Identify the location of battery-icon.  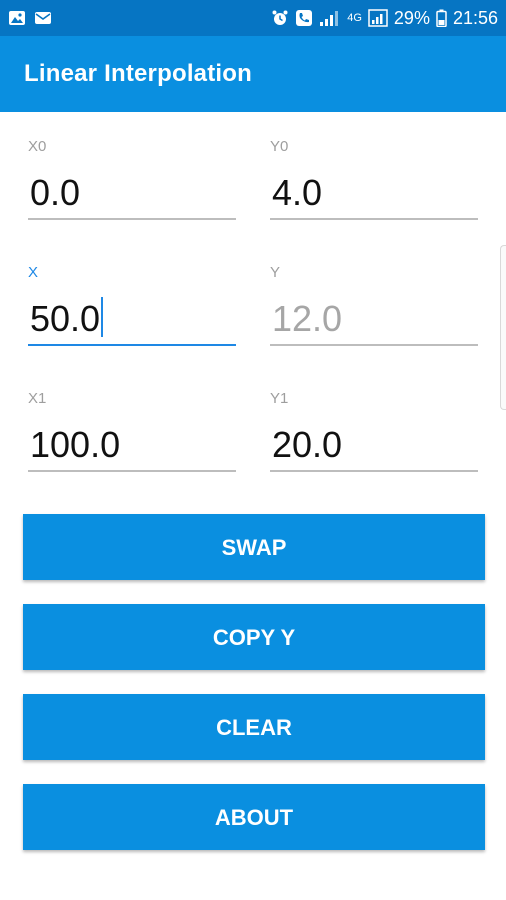
(441, 18).